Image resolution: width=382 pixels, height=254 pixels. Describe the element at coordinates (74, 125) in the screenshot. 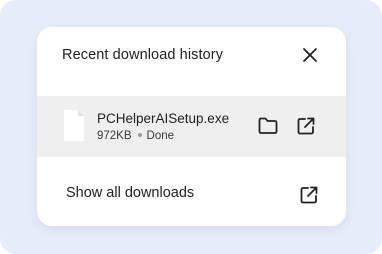

I see `file-icon` at that location.